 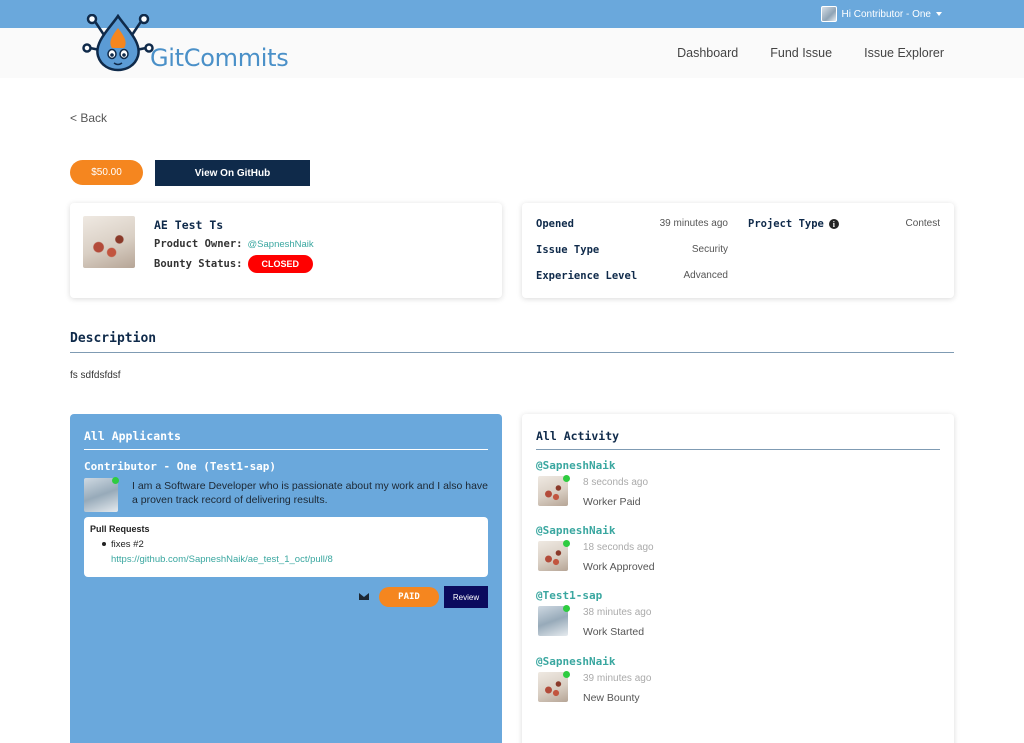 I want to click on activity-time: 39 minutes ago, so click(x=617, y=678).